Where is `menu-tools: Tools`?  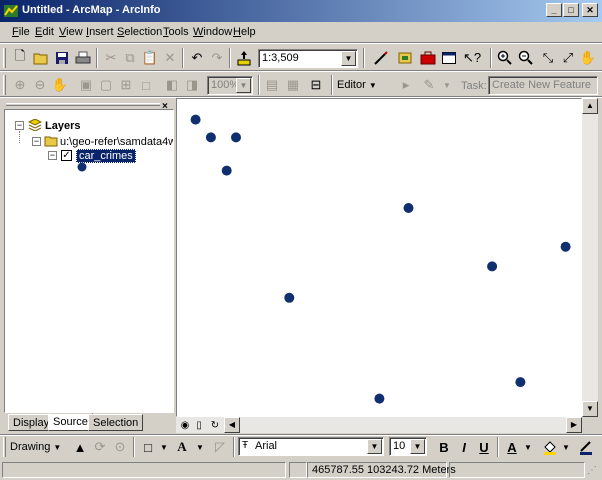
menu-tools: Tools is located at coordinates (176, 32).